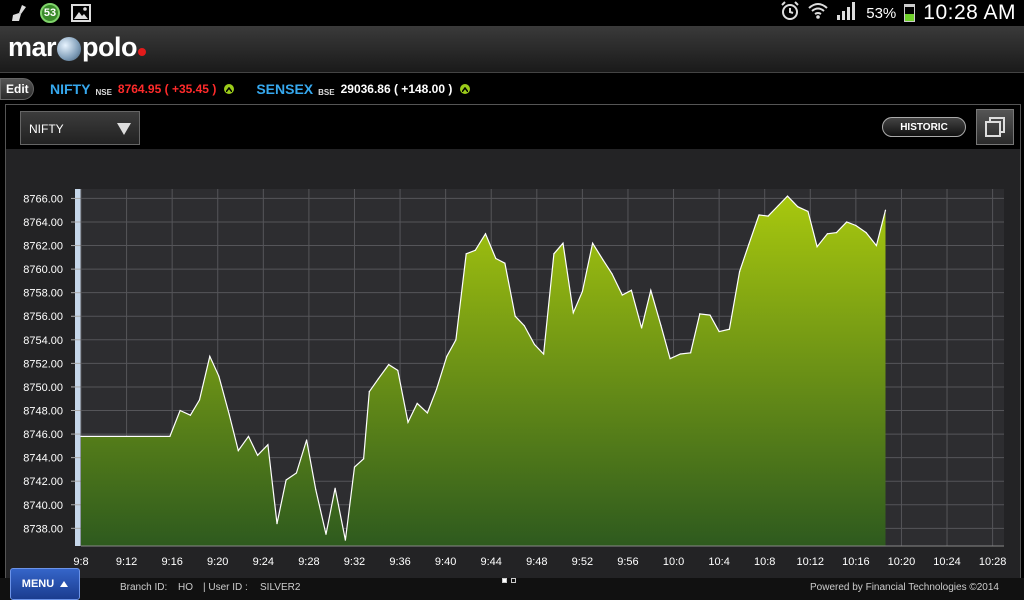  What do you see at coordinates (673, 562) in the screenshot?
I see `x-tick-label: 10:0` at bounding box center [673, 562].